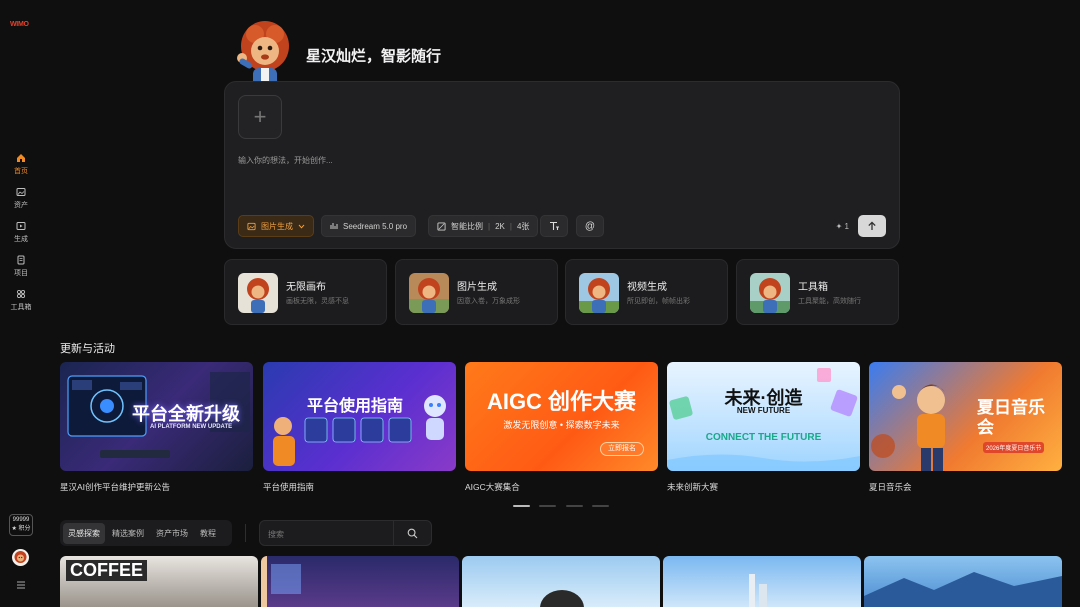  Describe the element at coordinates (276, 226) in the screenshot. I see `mode-select: 图片生成` at that location.